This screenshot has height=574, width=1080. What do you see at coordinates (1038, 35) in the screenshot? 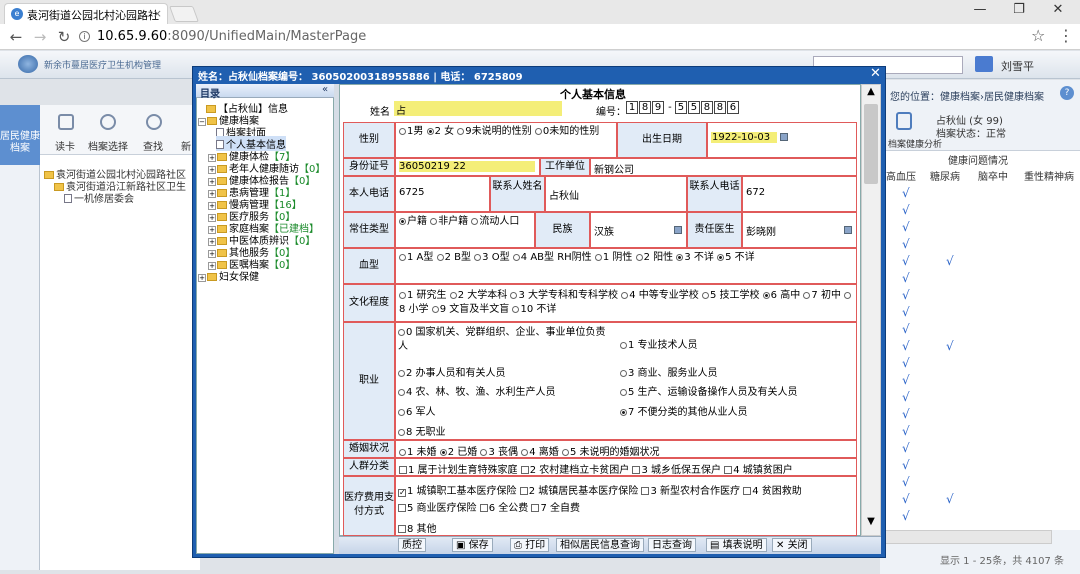
I see `bookmark-star-icon: ☆` at bounding box center [1038, 35].